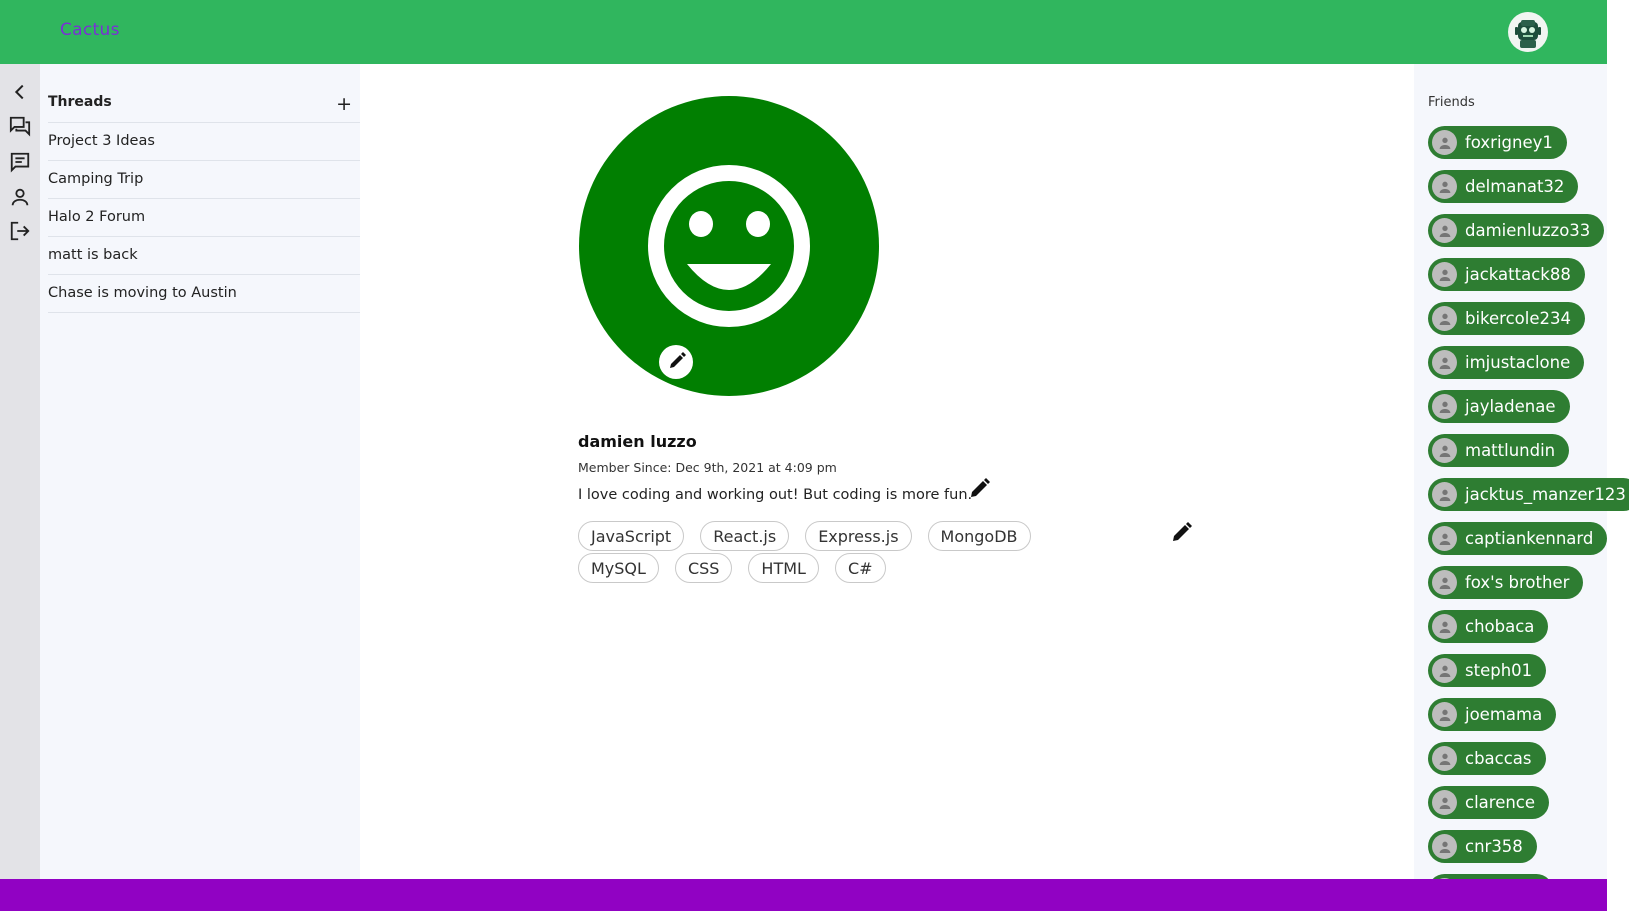 The image size is (1629, 911). Describe the element at coordinates (1451, 102) in the screenshot. I see `friends-title: Friends` at that location.